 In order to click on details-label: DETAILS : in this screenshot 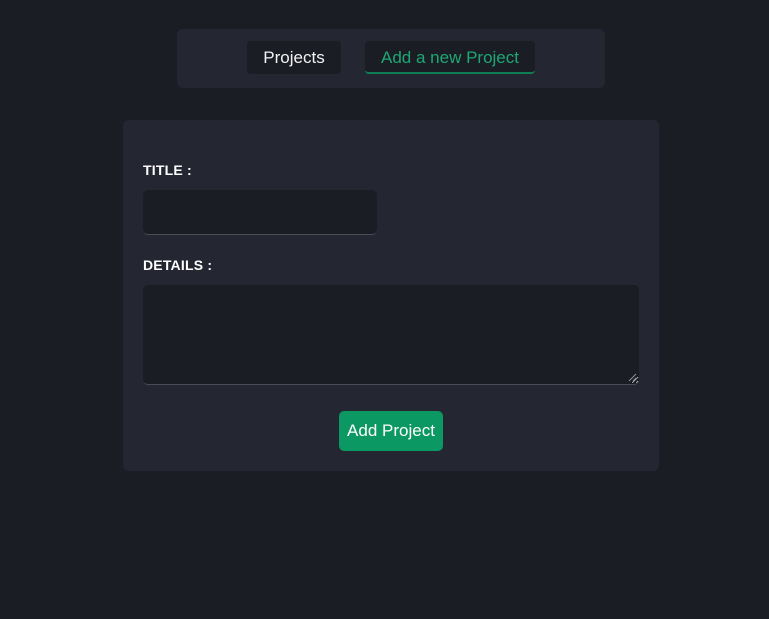, I will do `click(178, 265)`.